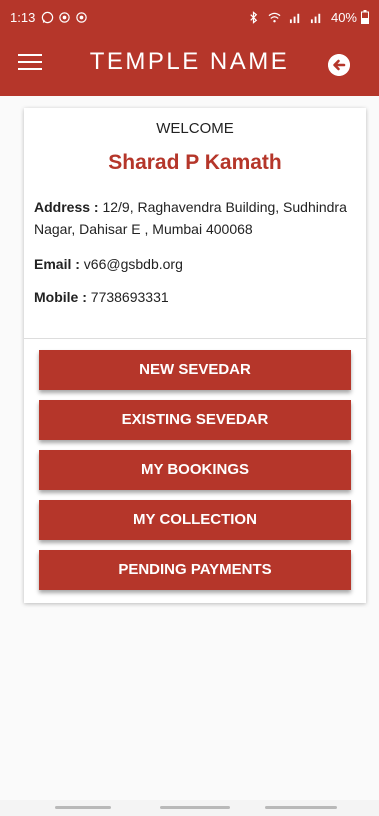 The height and width of the screenshot is (816, 379). What do you see at coordinates (189, 61) in the screenshot?
I see `app-title: TEMPLE NAME` at bounding box center [189, 61].